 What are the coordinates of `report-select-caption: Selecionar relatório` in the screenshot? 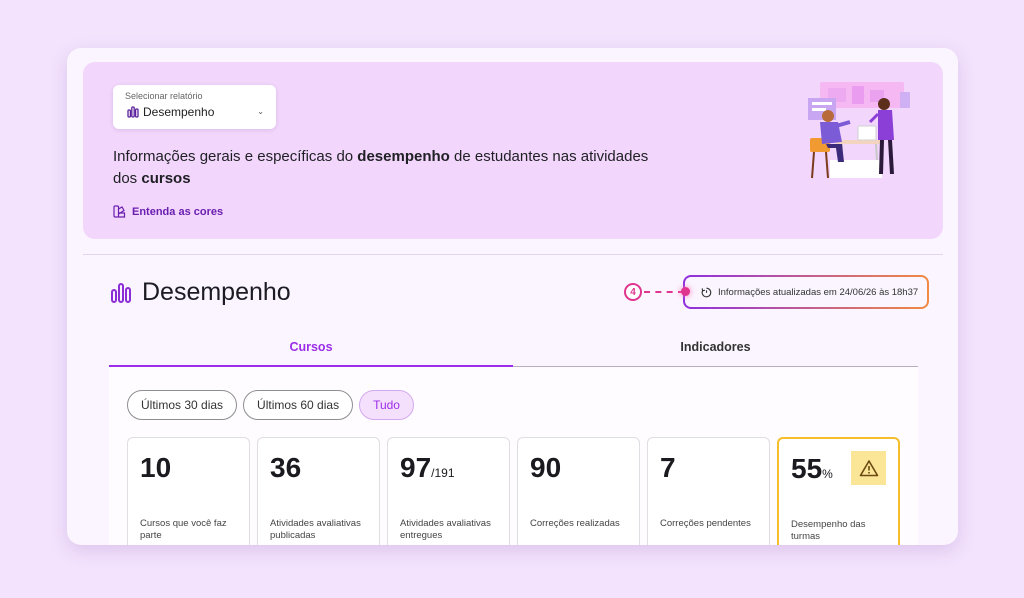 It's located at (164, 96).